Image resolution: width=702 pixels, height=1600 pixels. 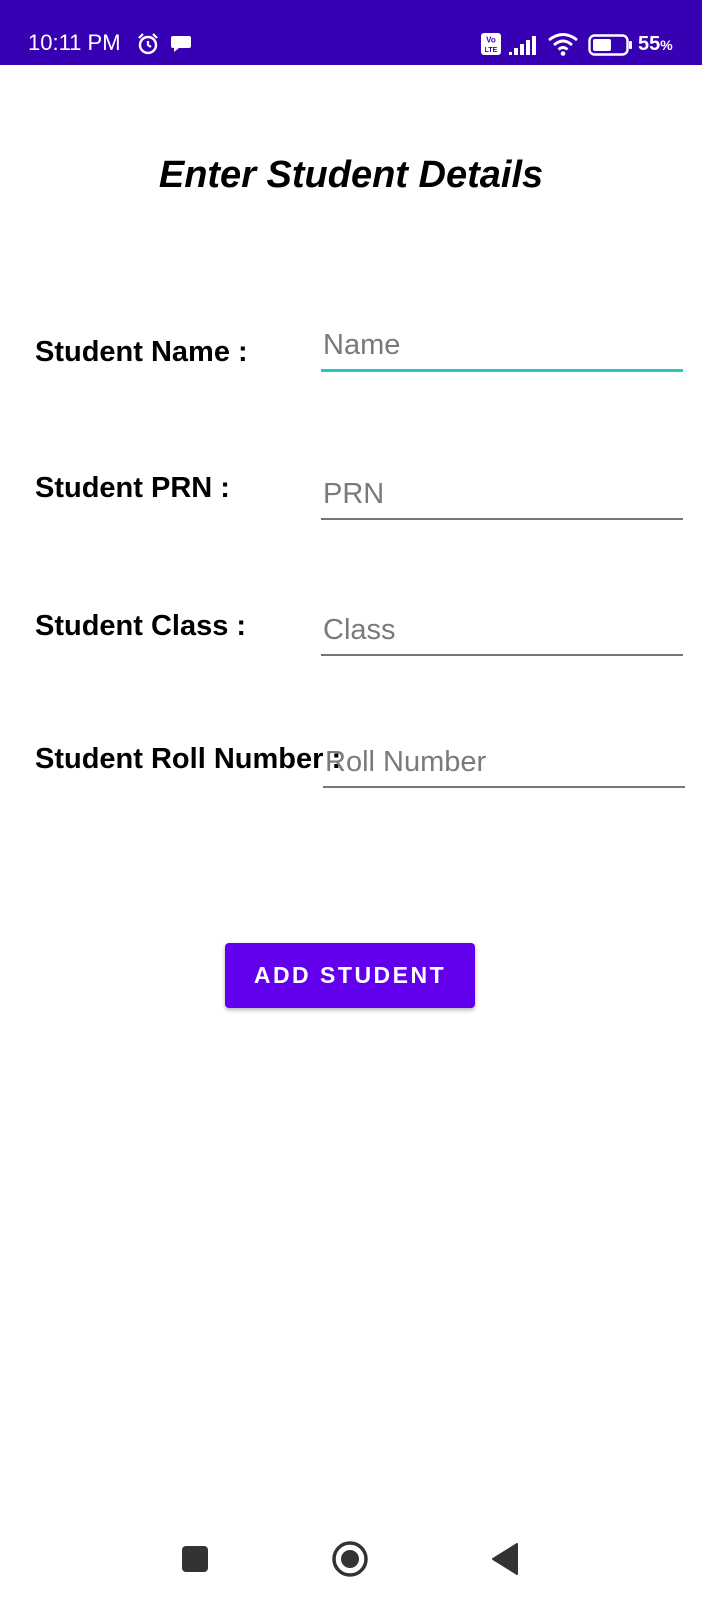 What do you see at coordinates (350, 1559) in the screenshot?
I see `home-circle-icon` at bounding box center [350, 1559].